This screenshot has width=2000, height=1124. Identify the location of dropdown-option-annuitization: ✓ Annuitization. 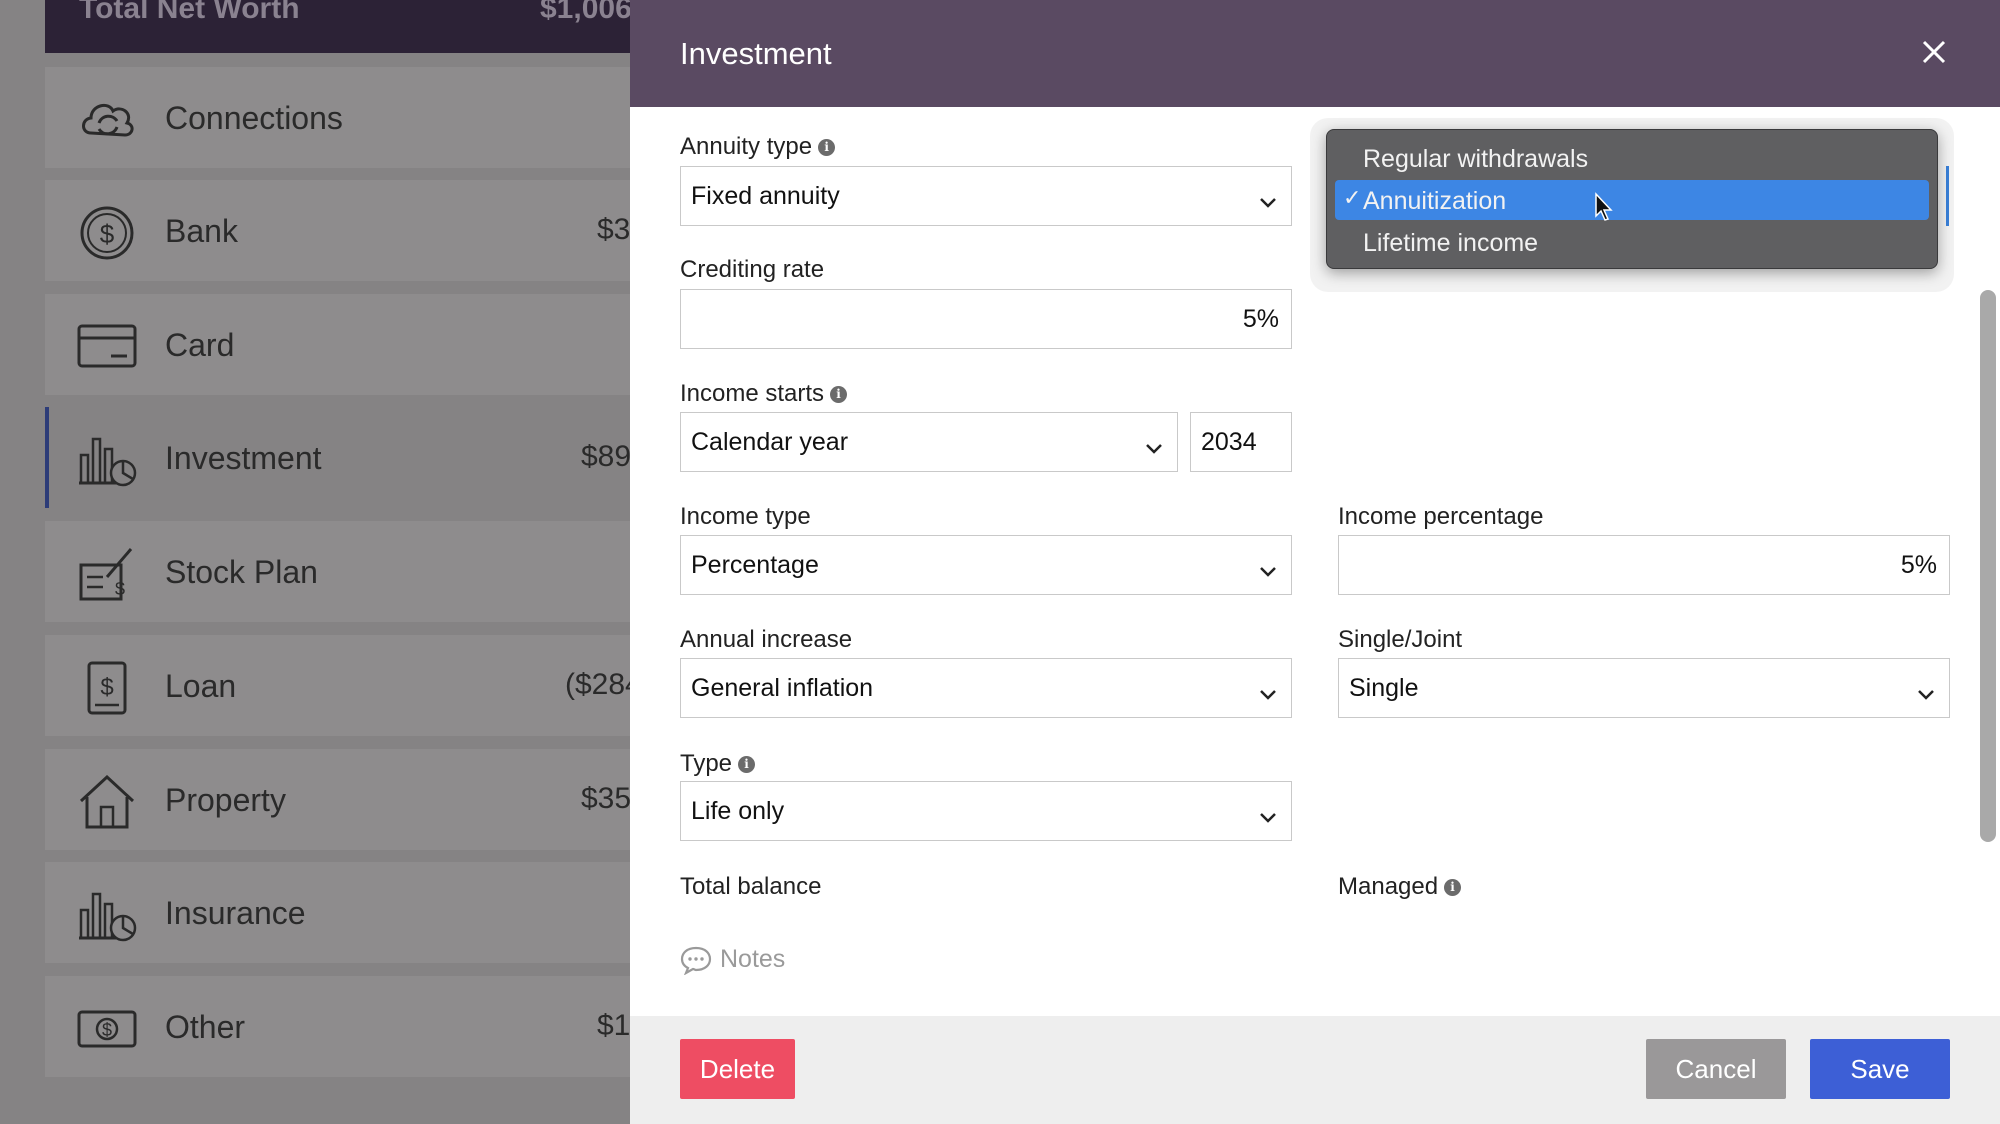
(1632, 200).